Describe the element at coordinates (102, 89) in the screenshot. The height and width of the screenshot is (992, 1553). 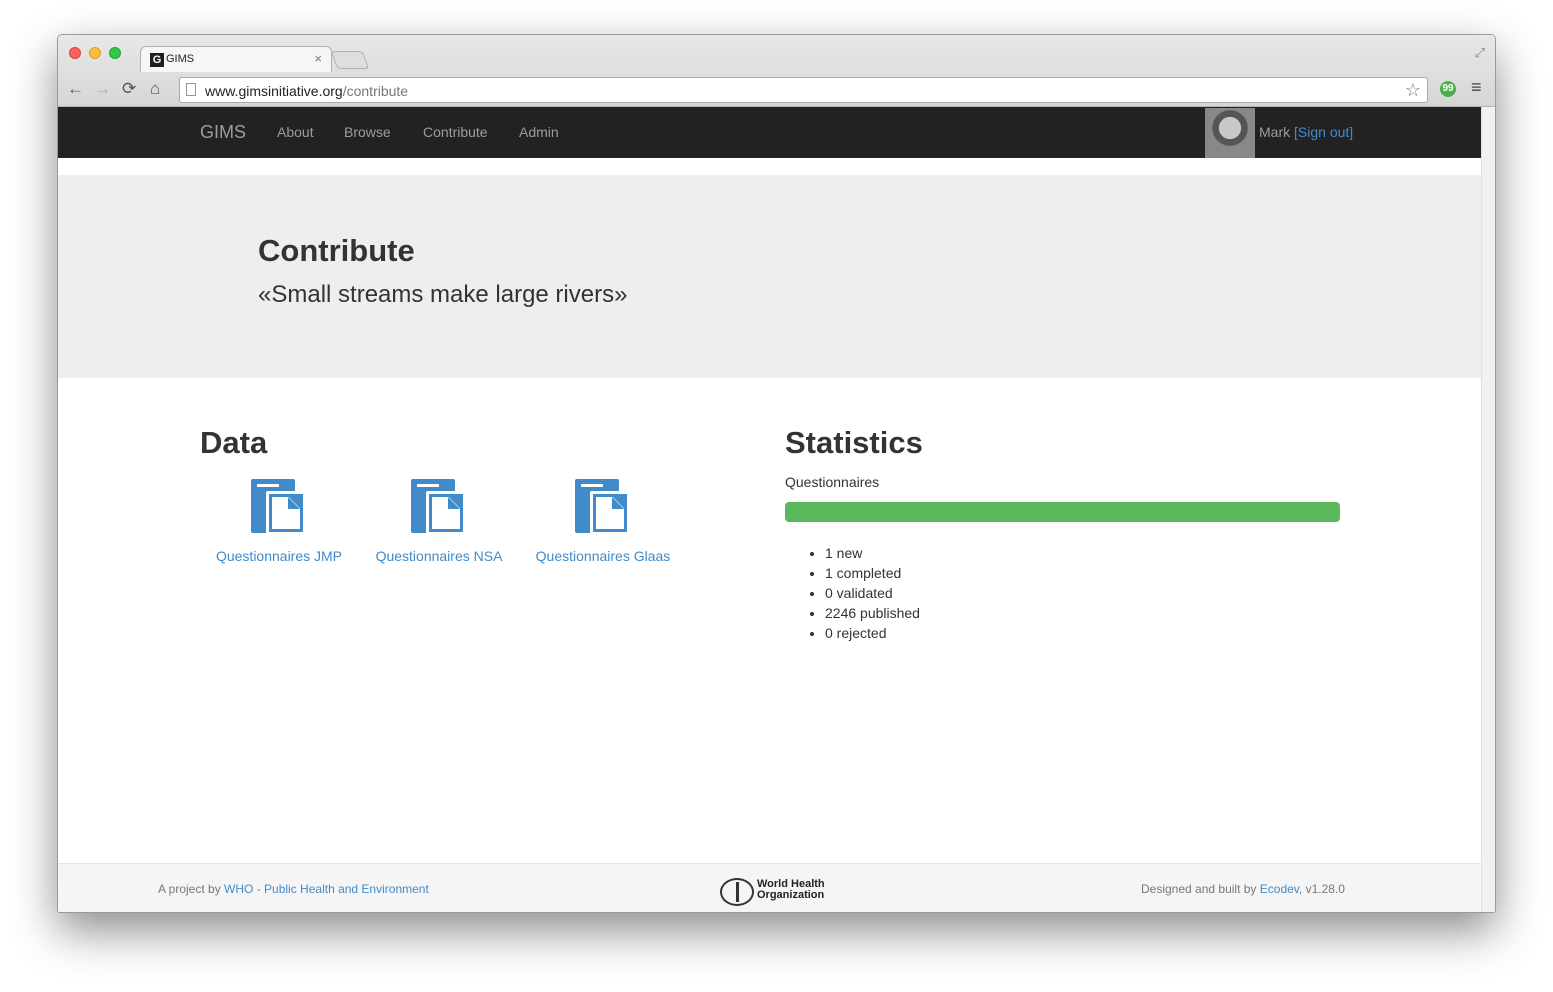
I see `forward-icon: →` at that location.